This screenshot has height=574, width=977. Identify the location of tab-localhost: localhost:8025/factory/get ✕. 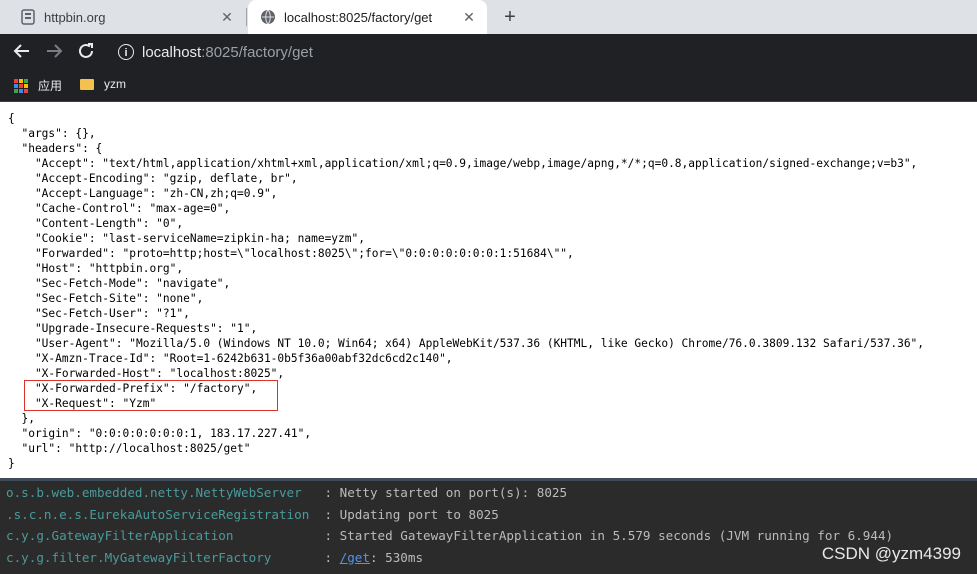
(367, 17).